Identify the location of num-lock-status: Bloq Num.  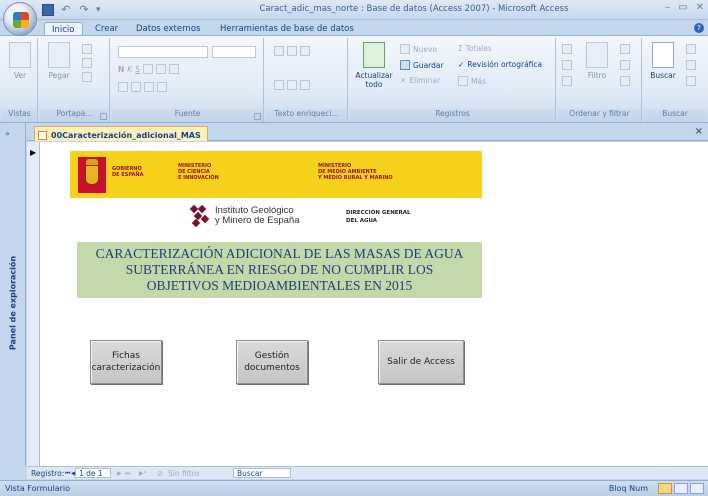
(628, 488).